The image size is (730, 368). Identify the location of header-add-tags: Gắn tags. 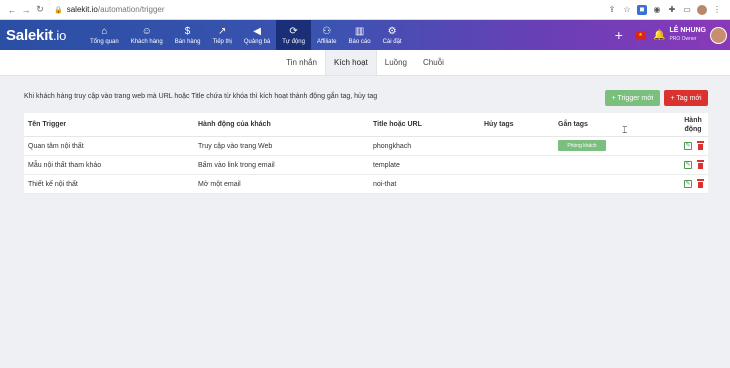
(573, 124).